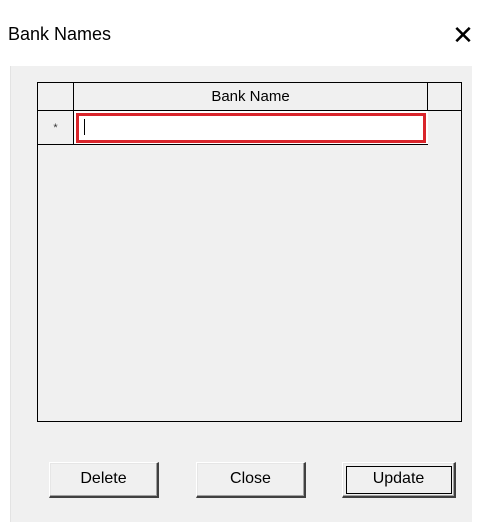  What do you see at coordinates (251, 480) in the screenshot?
I see `close-button: Close` at bounding box center [251, 480].